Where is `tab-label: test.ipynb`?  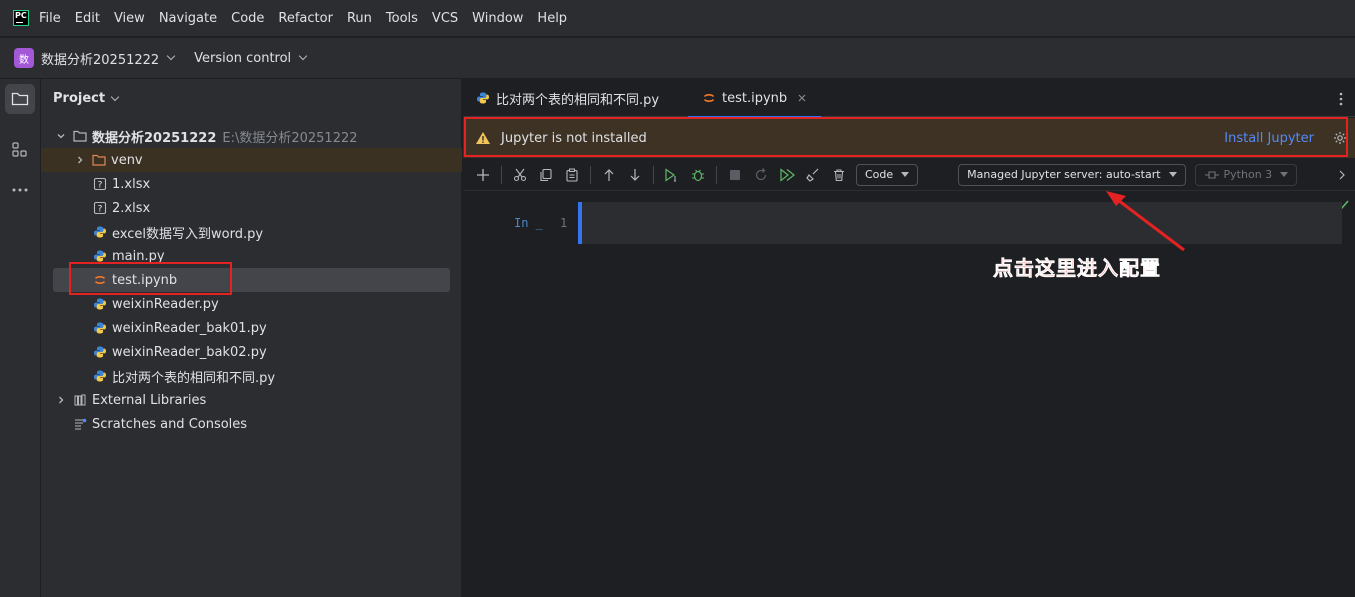
tab-label: test.ipynb is located at coordinates (755, 98).